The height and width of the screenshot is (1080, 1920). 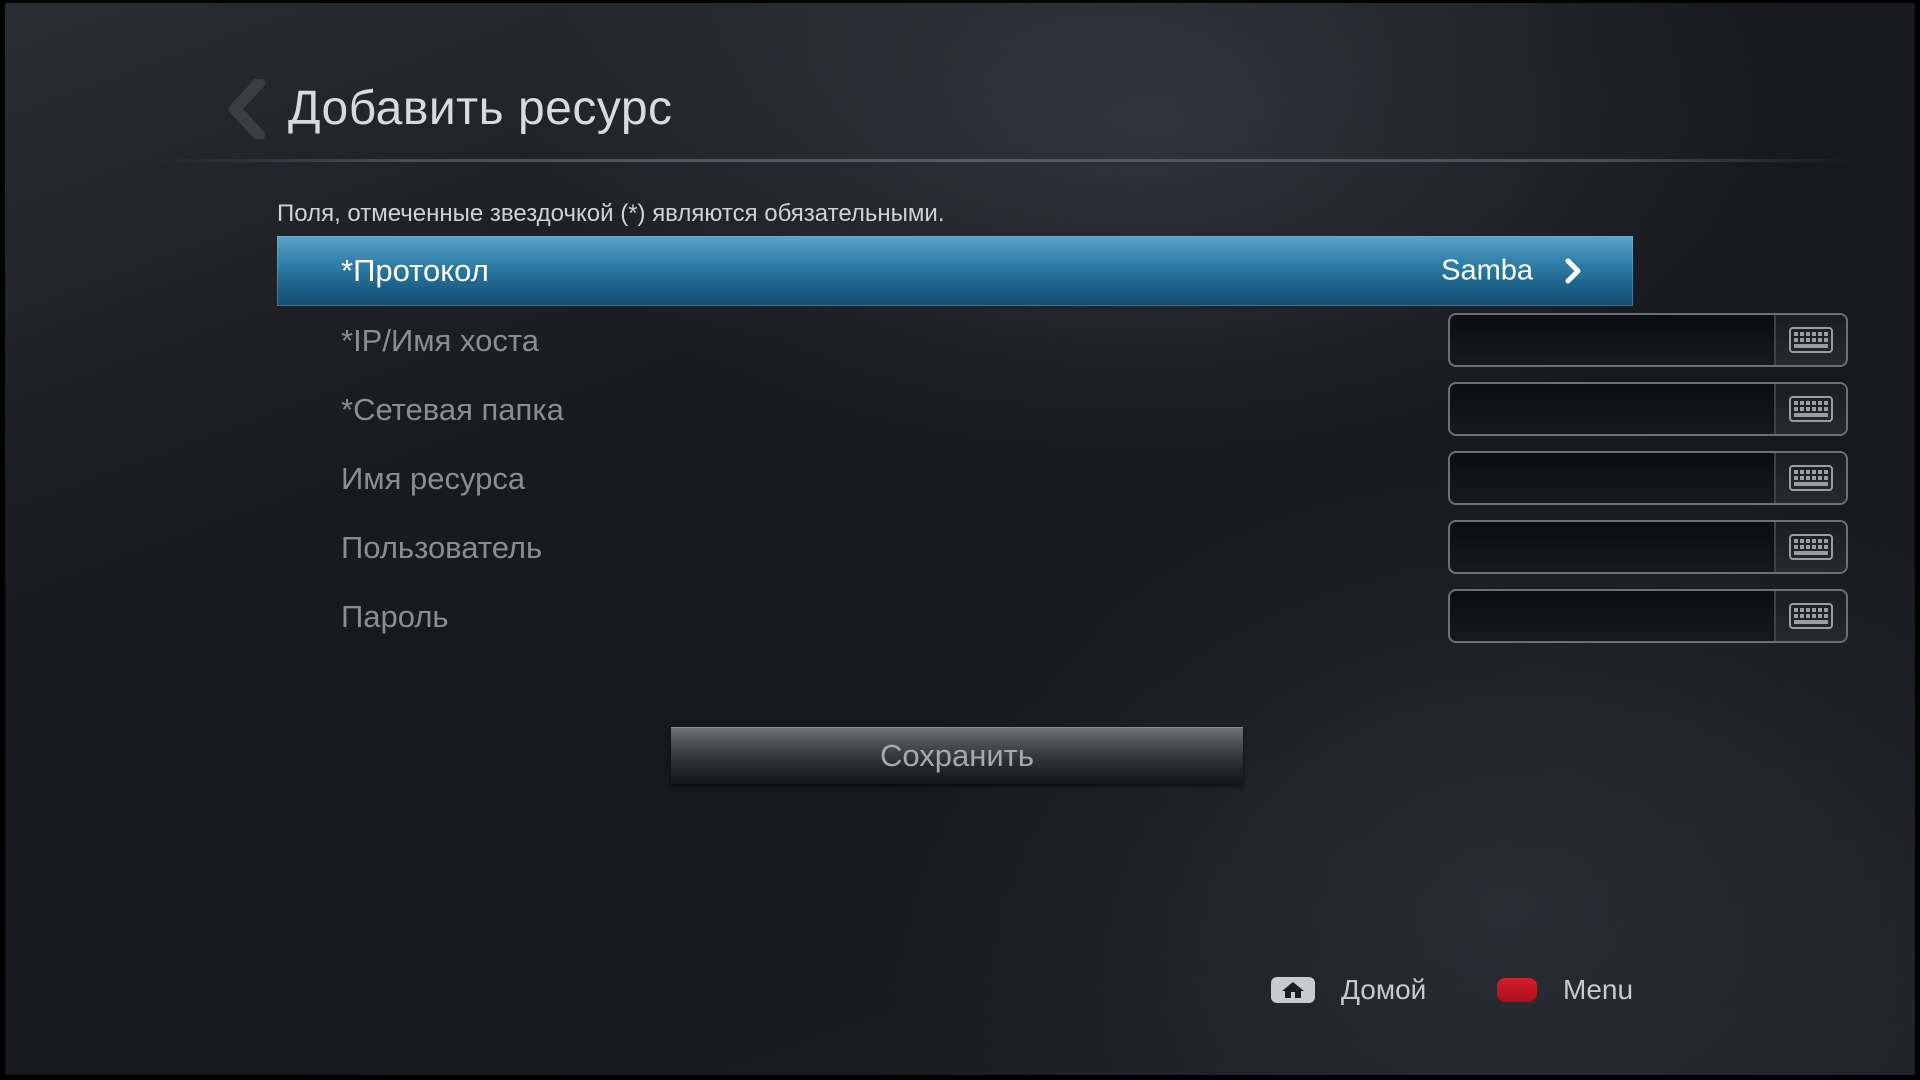 I want to click on save-button: Сохранить, so click(x=957, y=755).